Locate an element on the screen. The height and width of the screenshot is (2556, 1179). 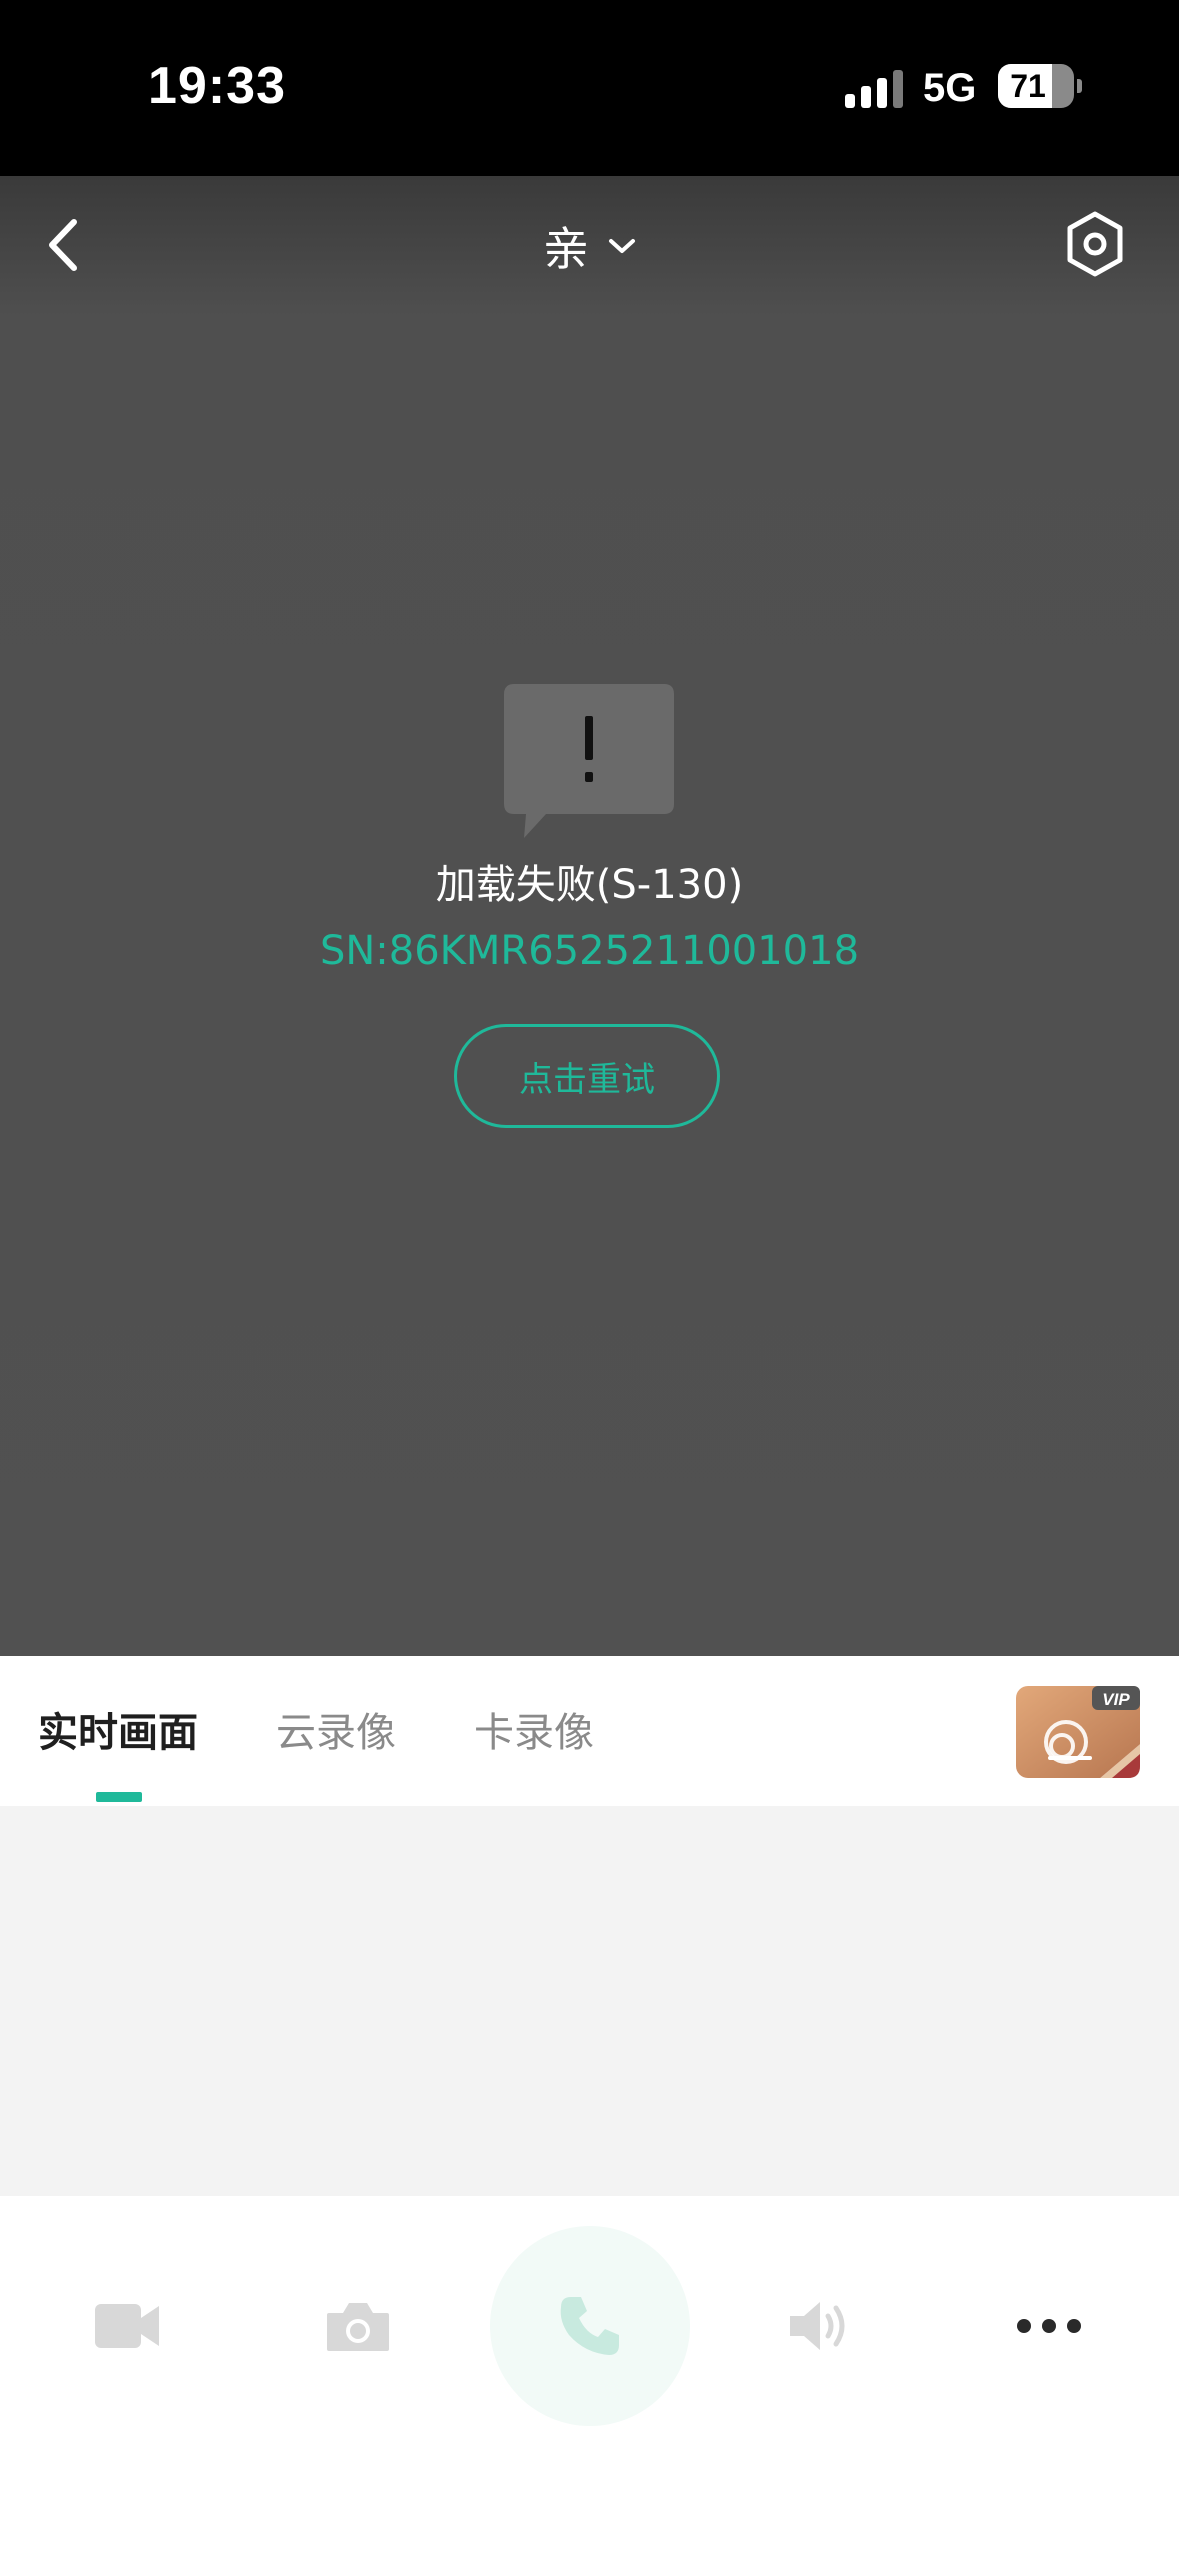
device-serial: SN:86KMR6525211001018 is located at coordinates (589, 951).